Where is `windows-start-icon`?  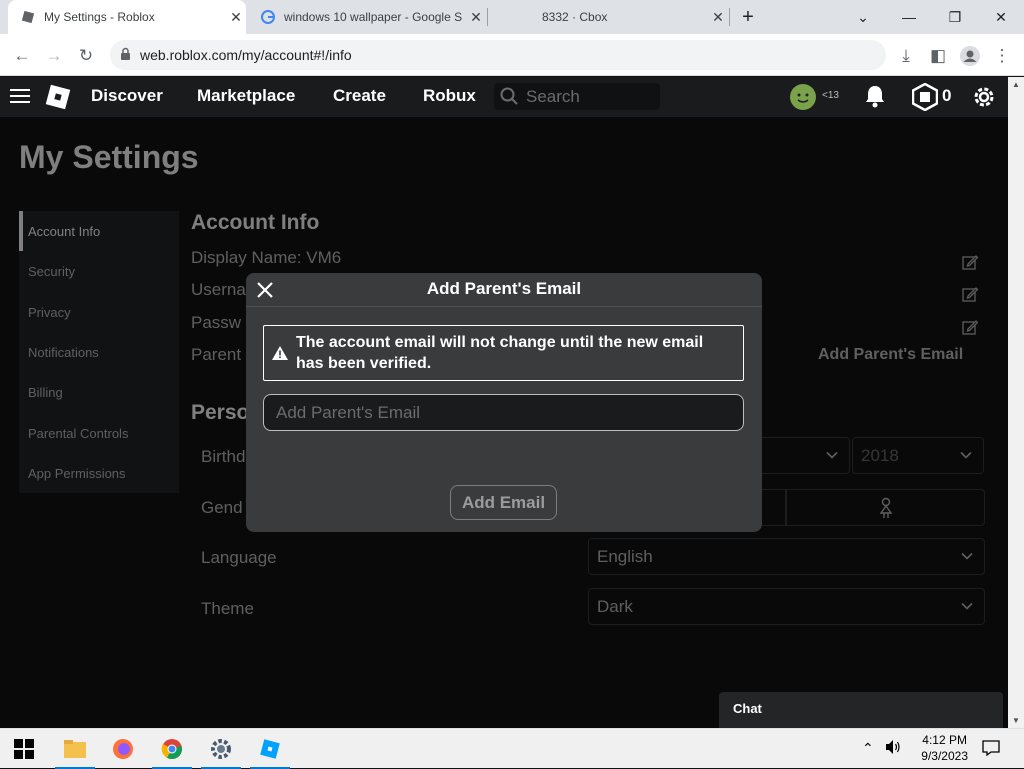 windows-start-icon is located at coordinates (24, 749).